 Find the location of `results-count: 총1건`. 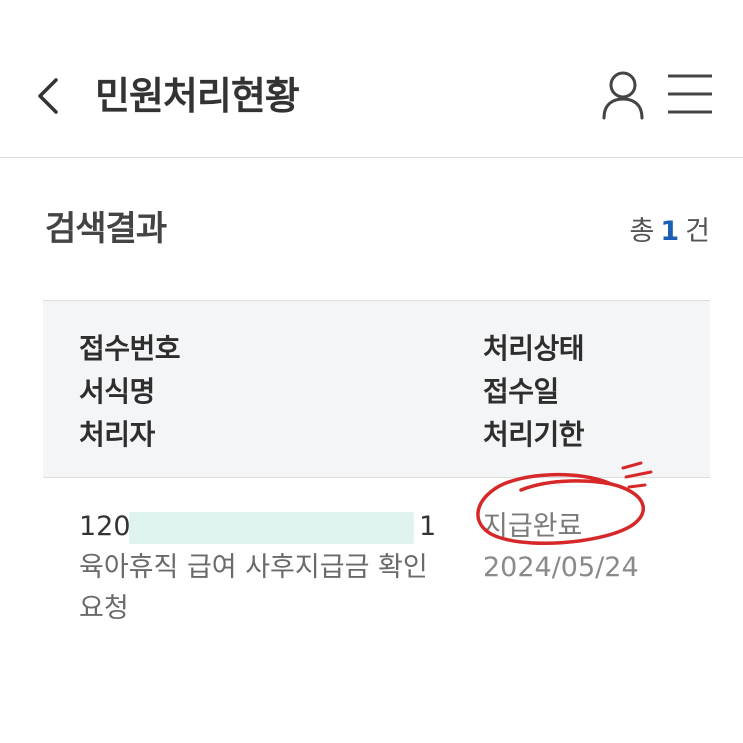

results-count: 총1건 is located at coordinates (670, 232).